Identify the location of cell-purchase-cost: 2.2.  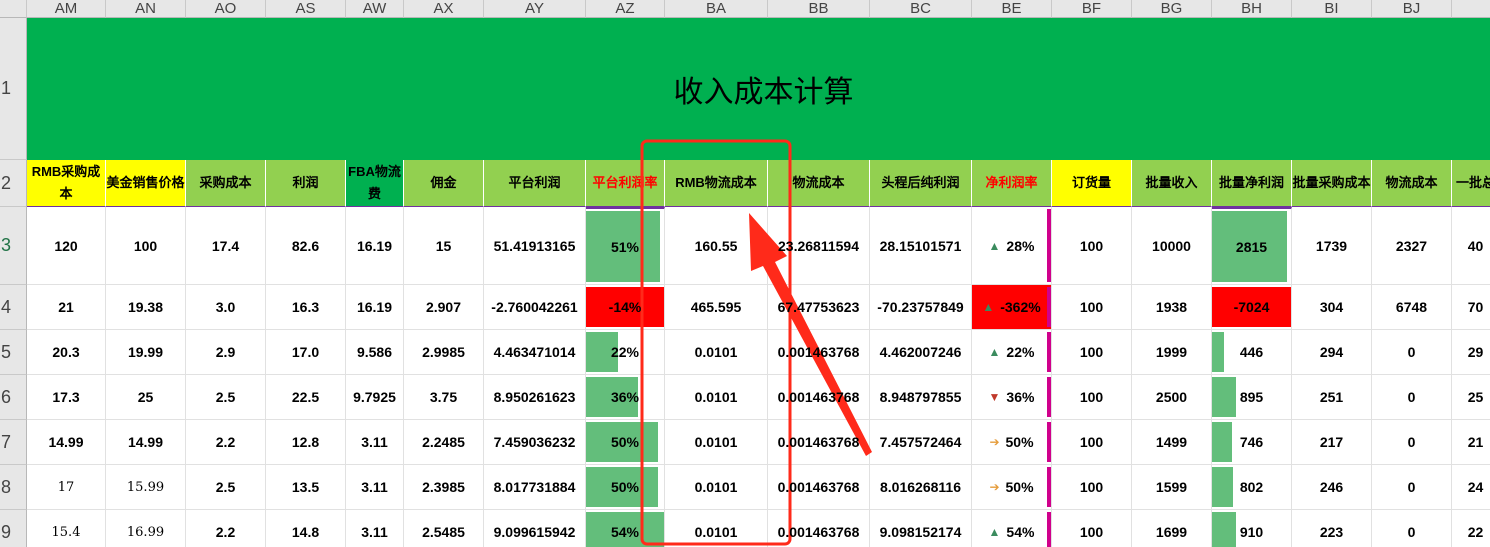
(226, 442).